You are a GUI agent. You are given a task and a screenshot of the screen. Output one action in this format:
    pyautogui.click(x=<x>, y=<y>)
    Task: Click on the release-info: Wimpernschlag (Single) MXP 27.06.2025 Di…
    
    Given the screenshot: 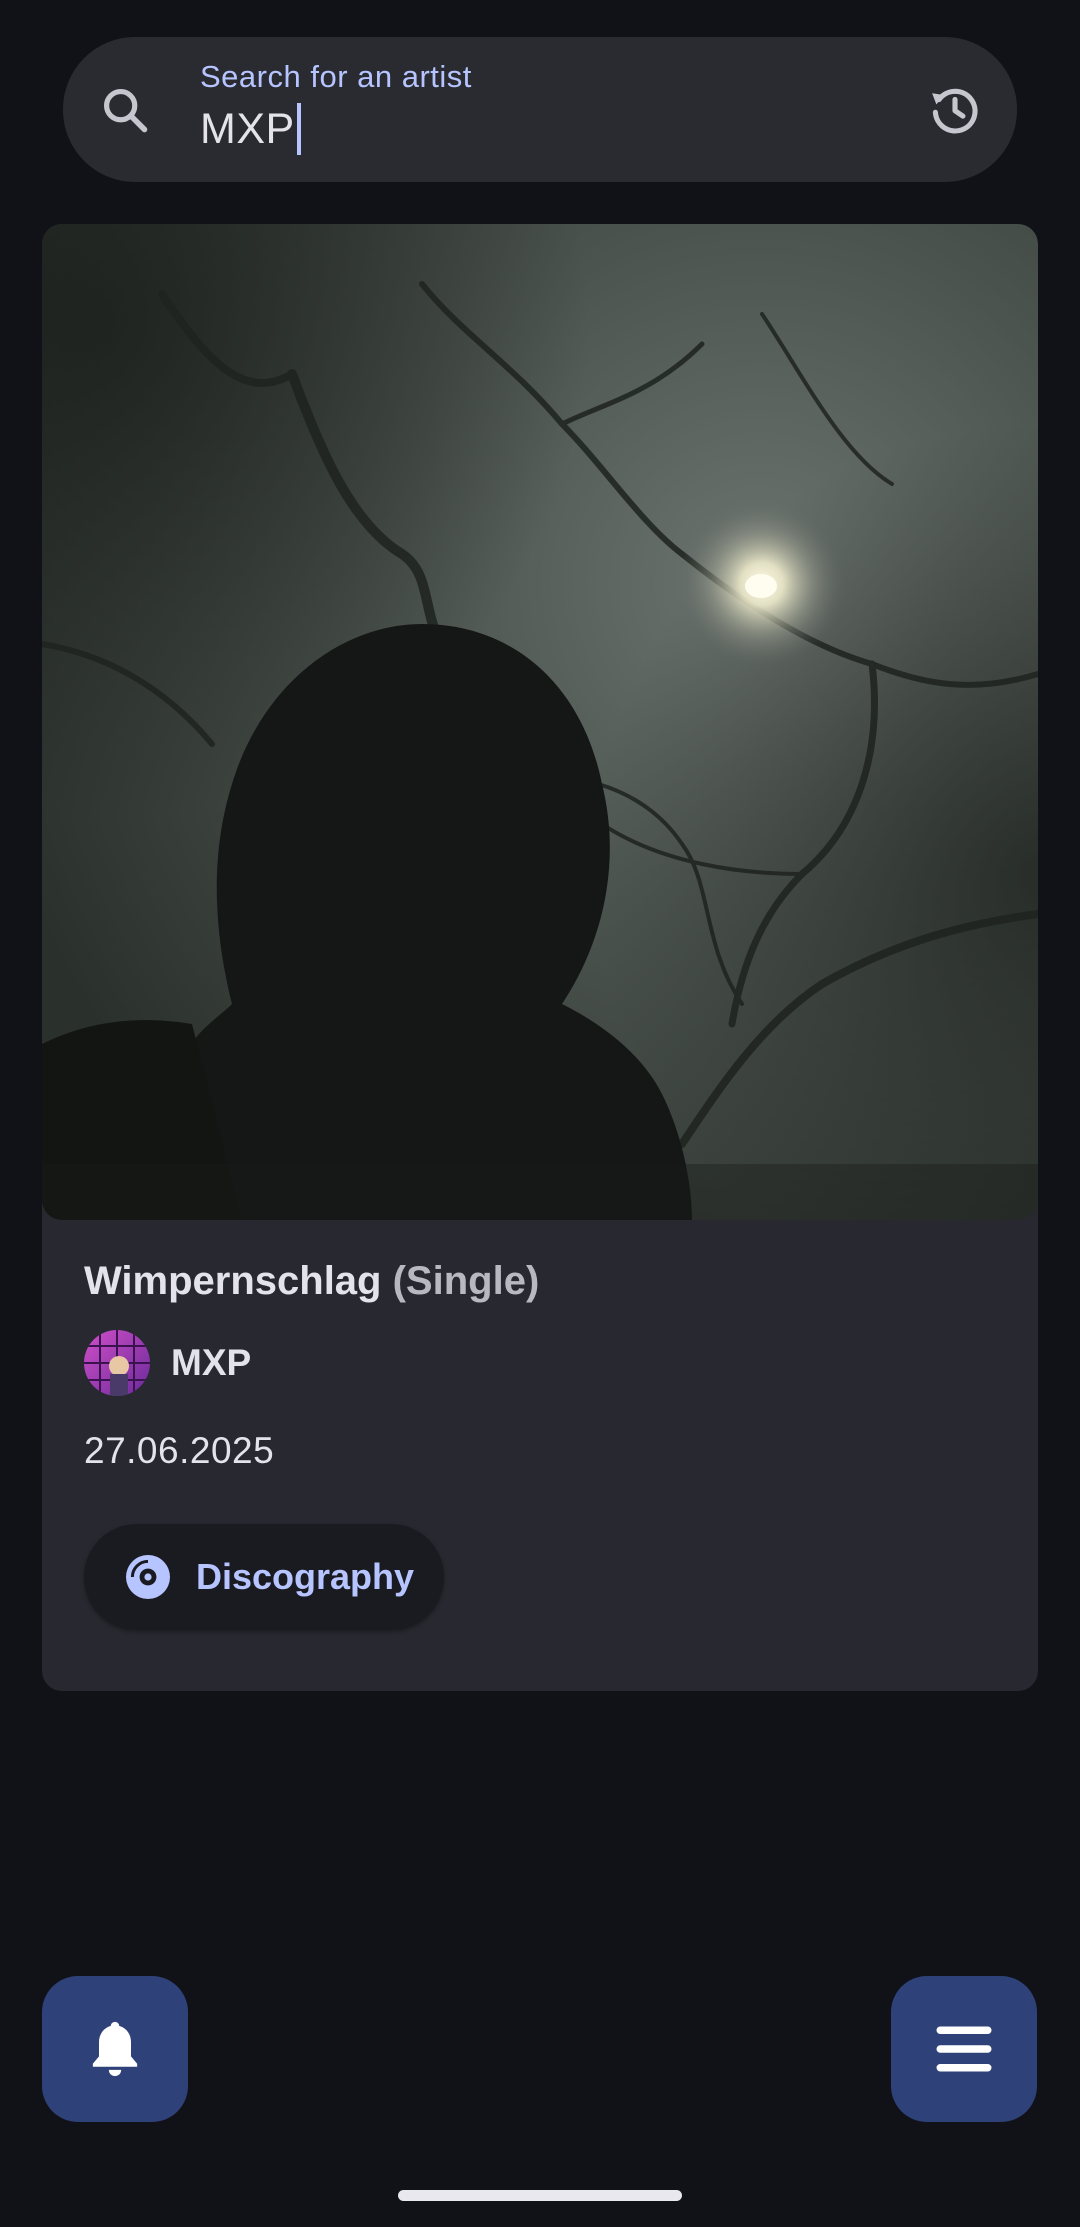 What is the action you would take?
    pyautogui.click(x=540, y=1443)
    